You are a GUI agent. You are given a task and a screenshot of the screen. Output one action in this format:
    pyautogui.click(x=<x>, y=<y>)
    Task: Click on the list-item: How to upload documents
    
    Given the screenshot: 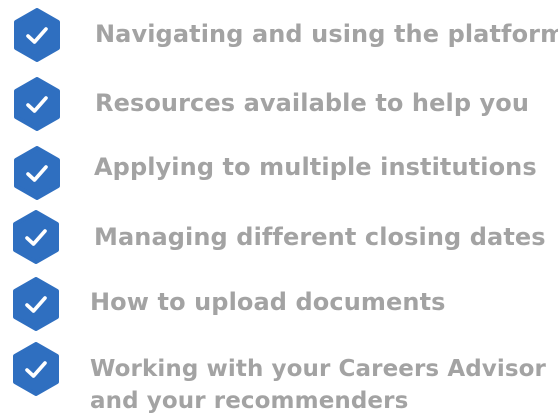 What is the action you would take?
    pyautogui.click(x=279, y=306)
    